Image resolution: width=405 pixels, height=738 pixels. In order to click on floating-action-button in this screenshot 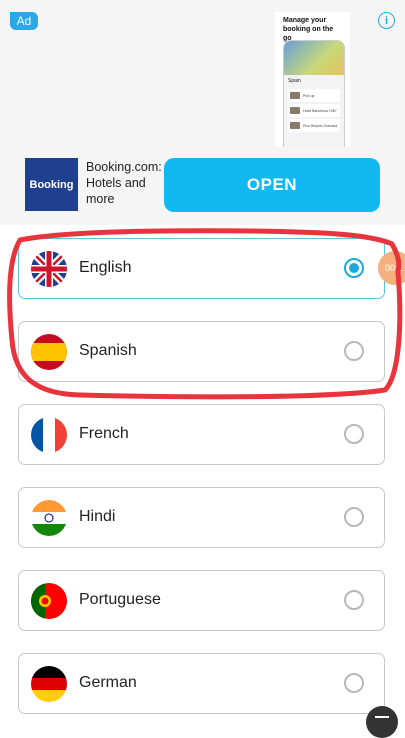, I will do `click(382, 722)`.